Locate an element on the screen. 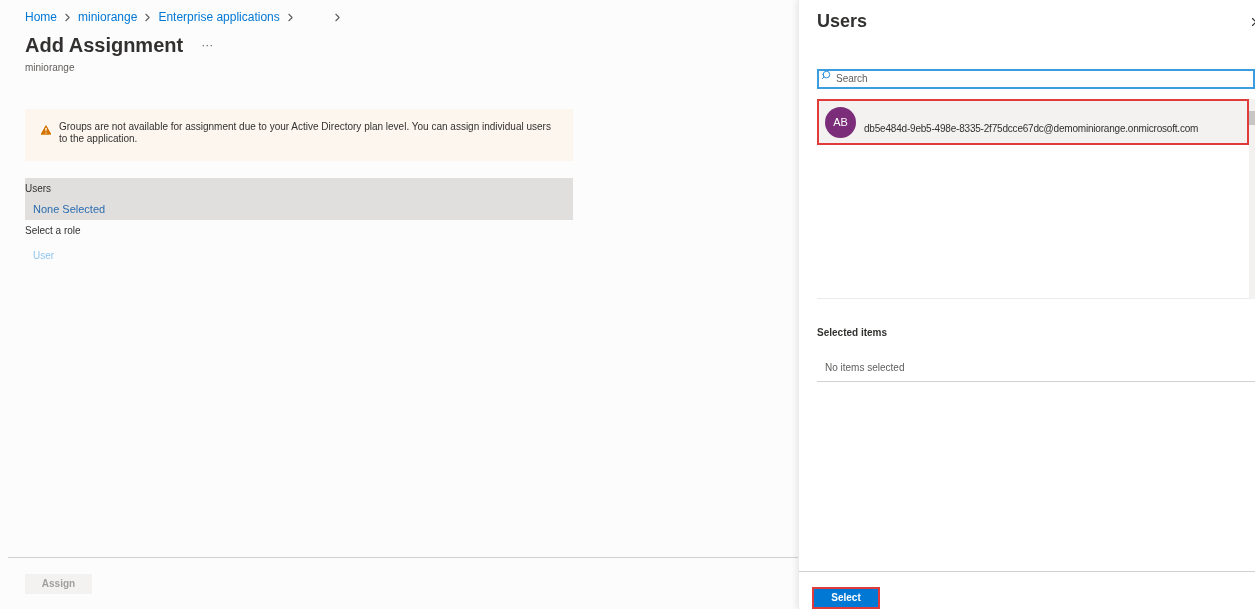 This screenshot has width=1255, height=609. breadcrumb-link: miniorange is located at coordinates (108, 17).